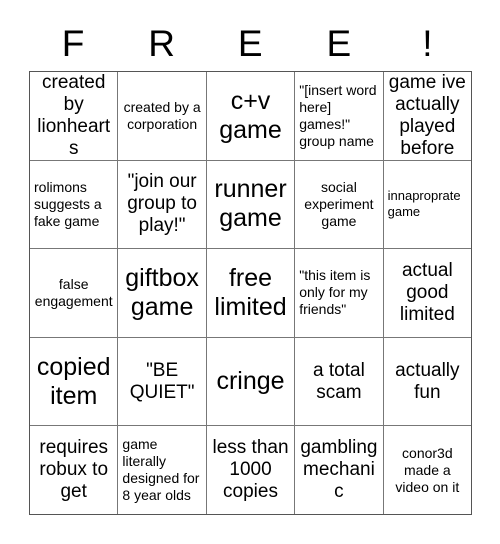  What do you see at coordinates (428, 43) in the screenshot?
I see `header-letter-5: !` at bounding box center [428, 43].